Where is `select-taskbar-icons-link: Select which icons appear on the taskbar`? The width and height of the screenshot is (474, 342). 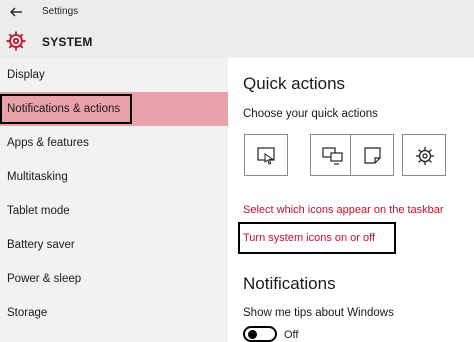 select-taskbar-icons-link: Select which icons appear on the taskbar is located at coordinates (343, 210).